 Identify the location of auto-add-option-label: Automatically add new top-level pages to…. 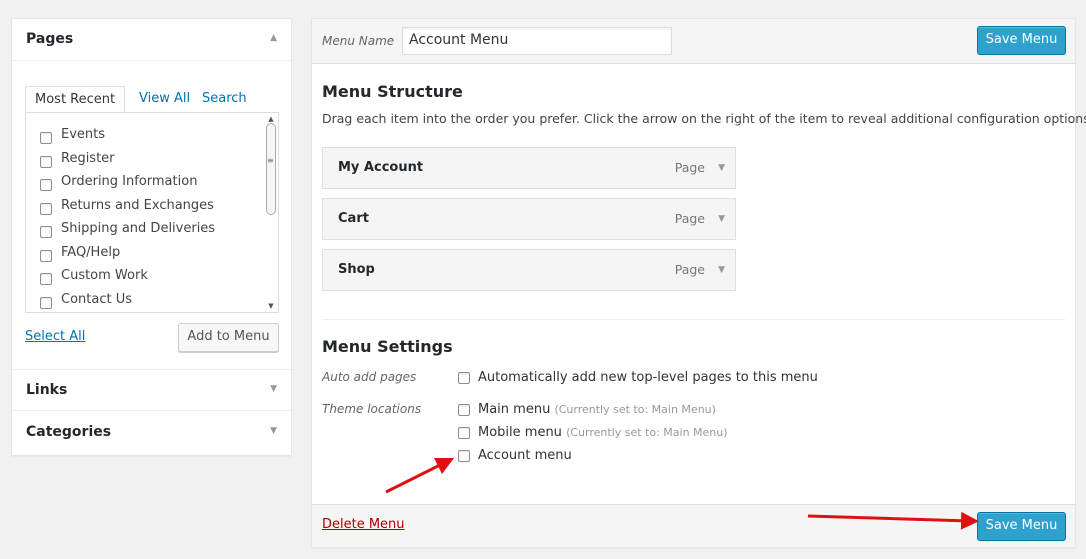
(648, 377).